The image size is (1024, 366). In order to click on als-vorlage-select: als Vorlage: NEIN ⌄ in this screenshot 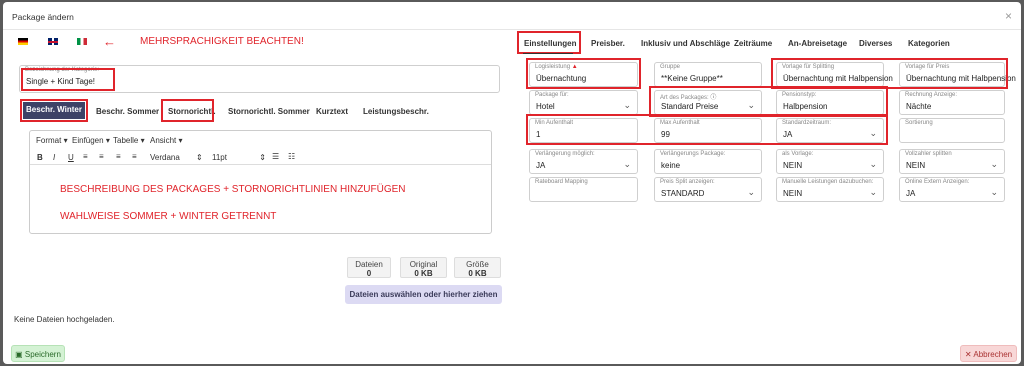, I will do `click(830, 161)`.